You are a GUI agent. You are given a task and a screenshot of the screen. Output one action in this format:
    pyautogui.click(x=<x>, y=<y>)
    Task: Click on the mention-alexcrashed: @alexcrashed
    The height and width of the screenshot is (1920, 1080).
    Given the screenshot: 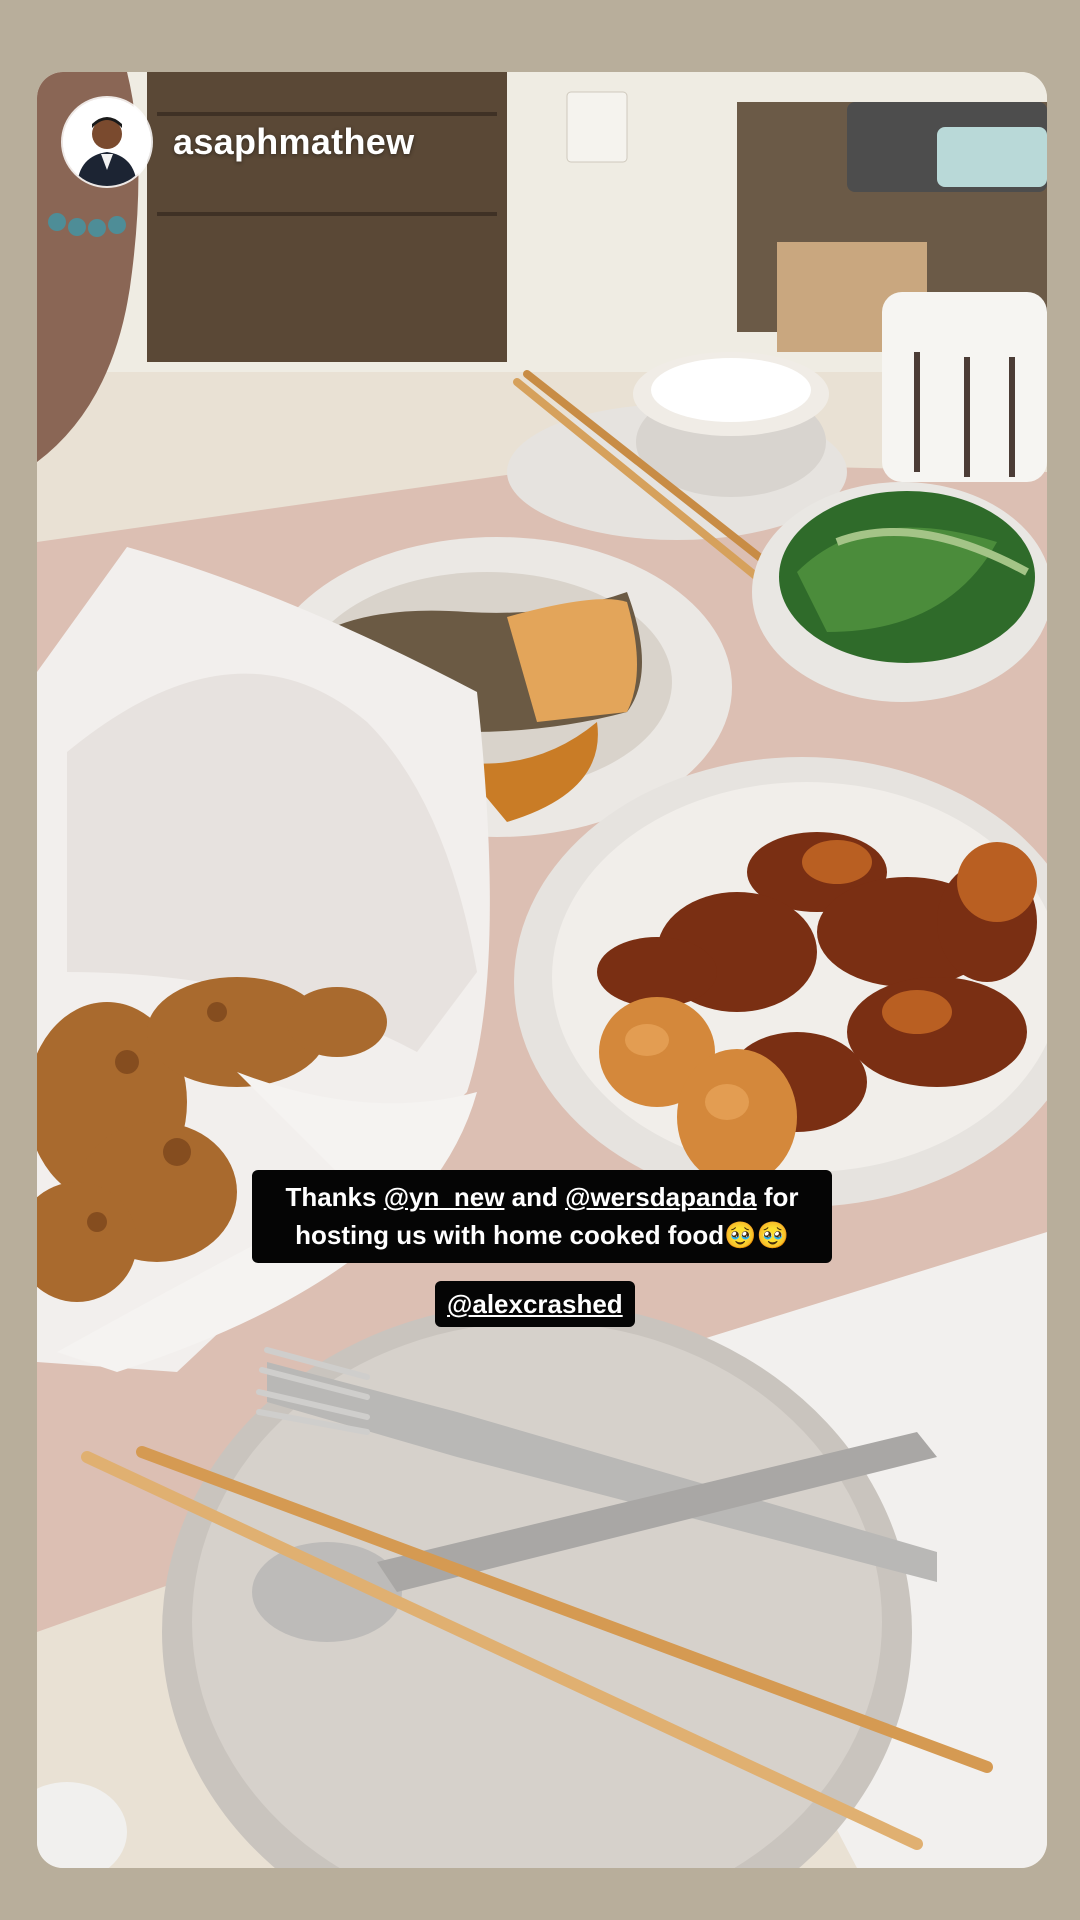 What is the action you would take?
    pyautogui.click(x=535, y=1304)
    